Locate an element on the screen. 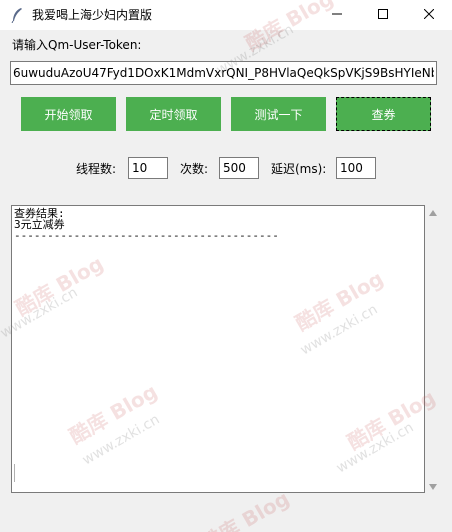 Image resolution: width=452 pixels, height=532 pixels. window-title: 我爱喝上海少妇内置版 is located at coordinates (92, 15).